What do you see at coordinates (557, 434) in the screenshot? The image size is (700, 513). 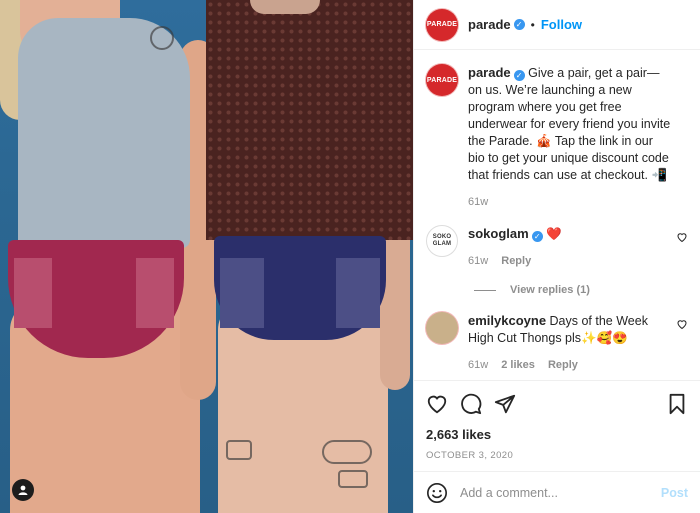 I see `likes-count: 2,663 likes` at bounding box center [557, 434].